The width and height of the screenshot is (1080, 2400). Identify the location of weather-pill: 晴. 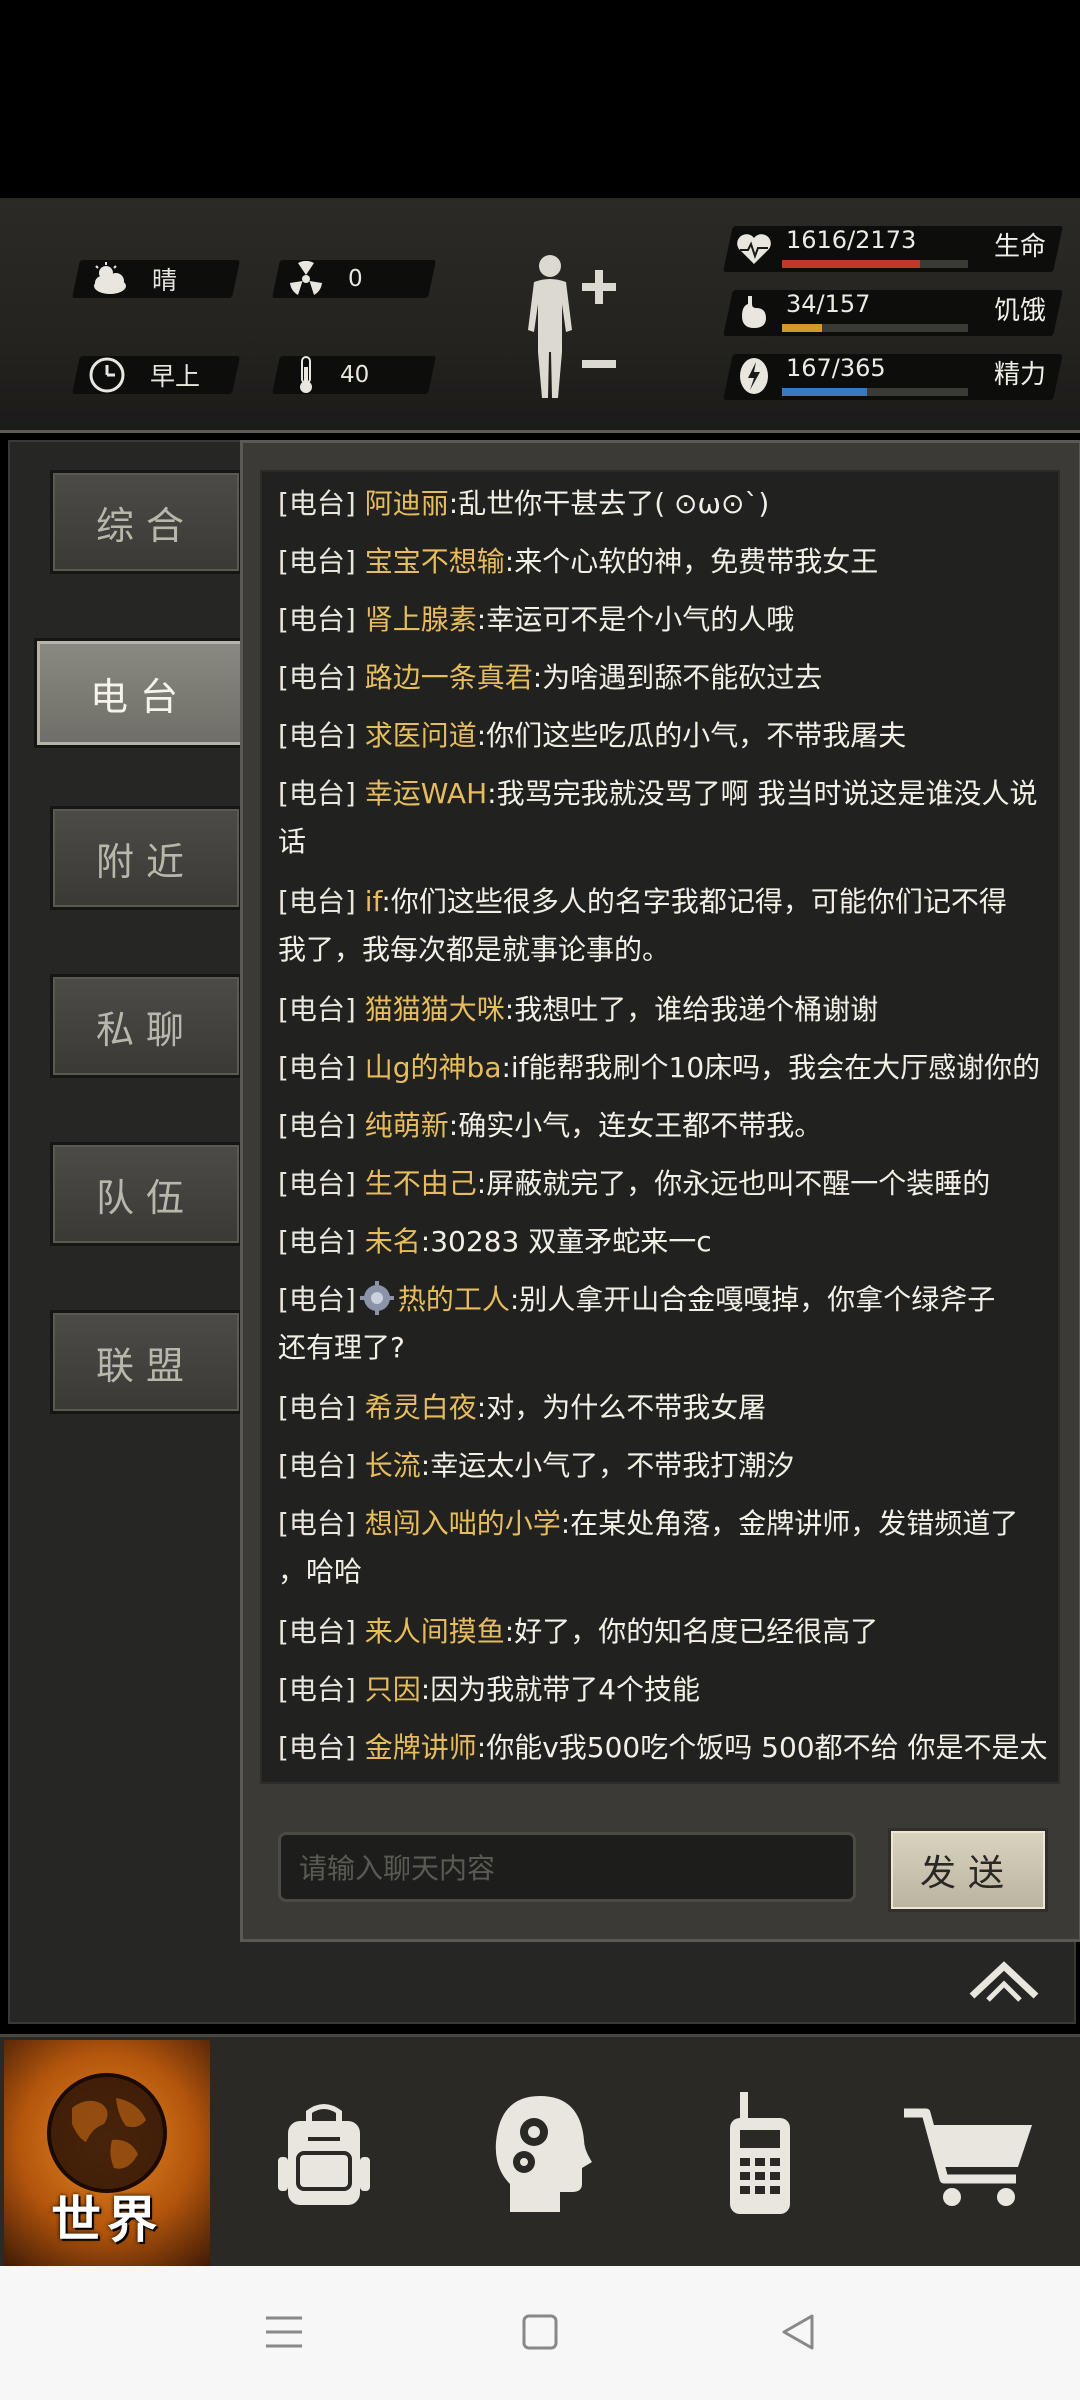
(156, 279).